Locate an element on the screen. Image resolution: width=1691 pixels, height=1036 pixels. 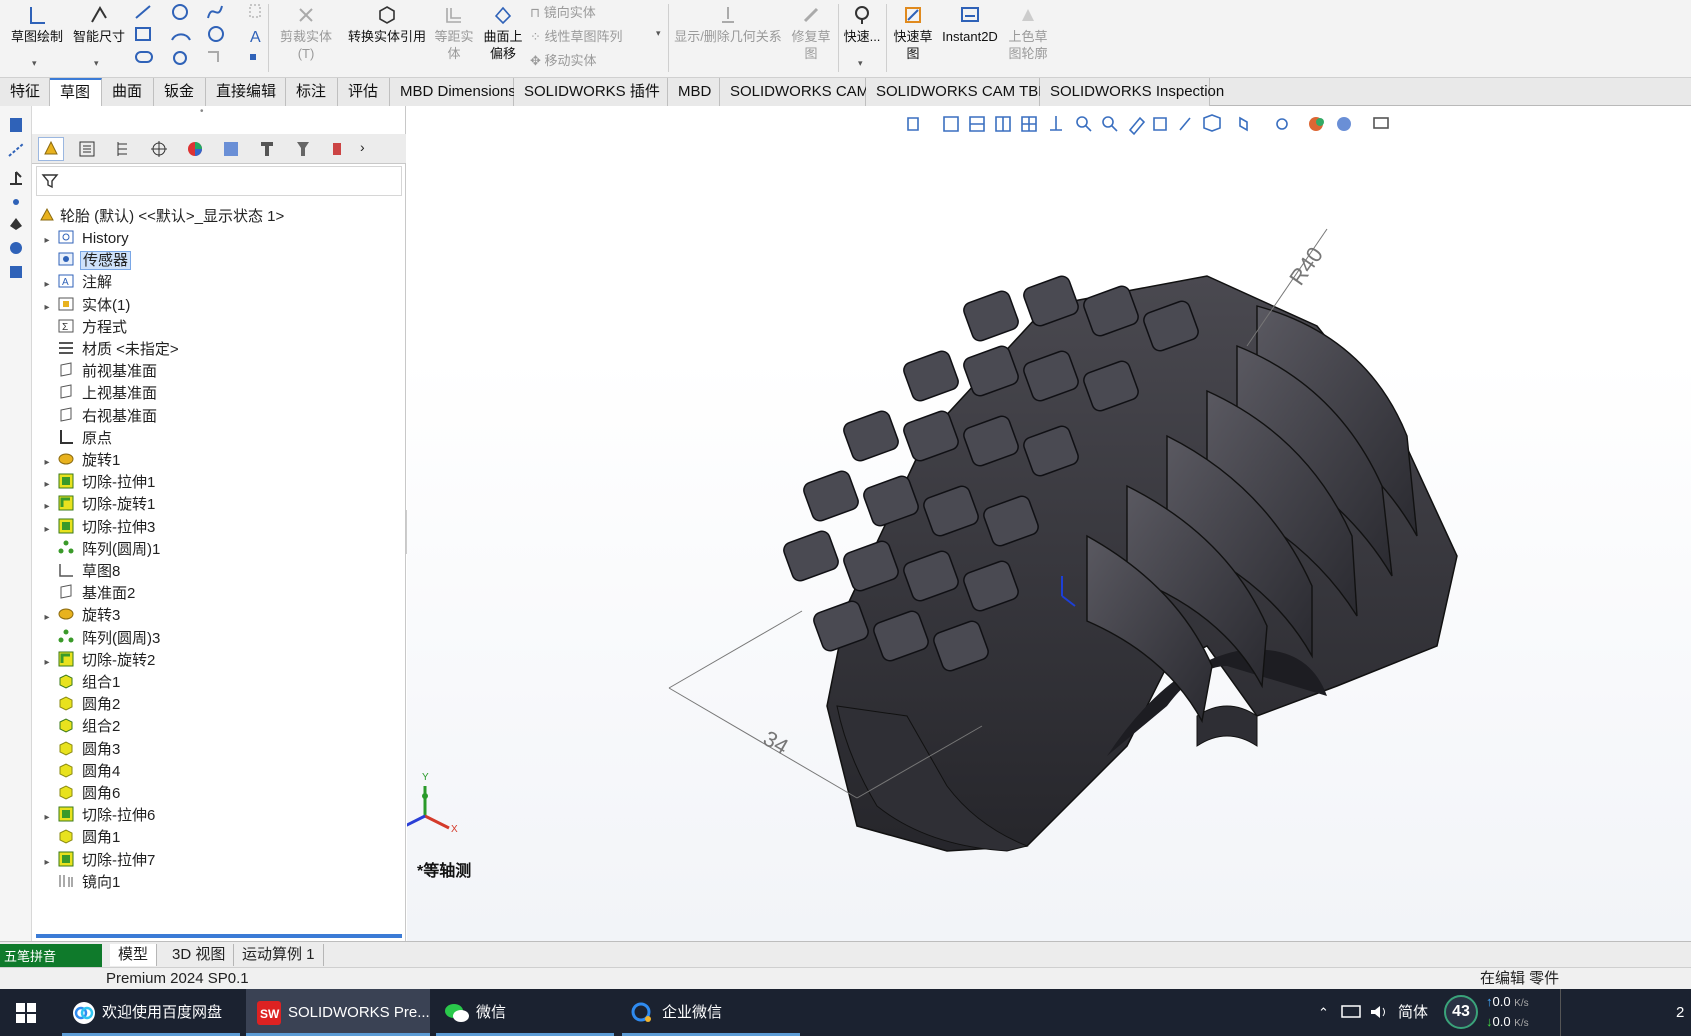
tree-item-label: 旋转3 is located at coordinates (101, 616).